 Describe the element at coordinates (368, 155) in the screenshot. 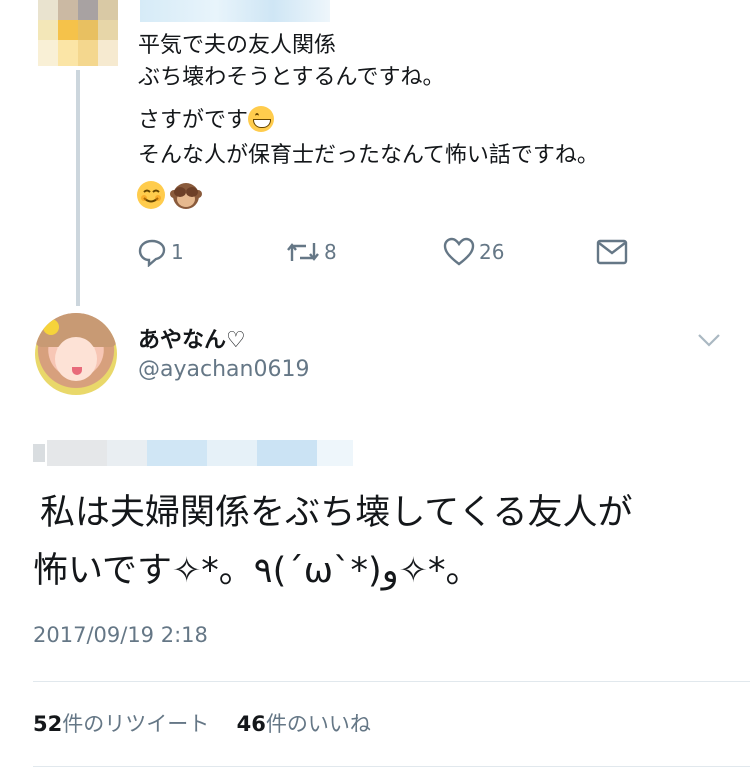

I see `reply-text-line4: そんな人が保育士だったなんて怖い話ですね。` at that location.